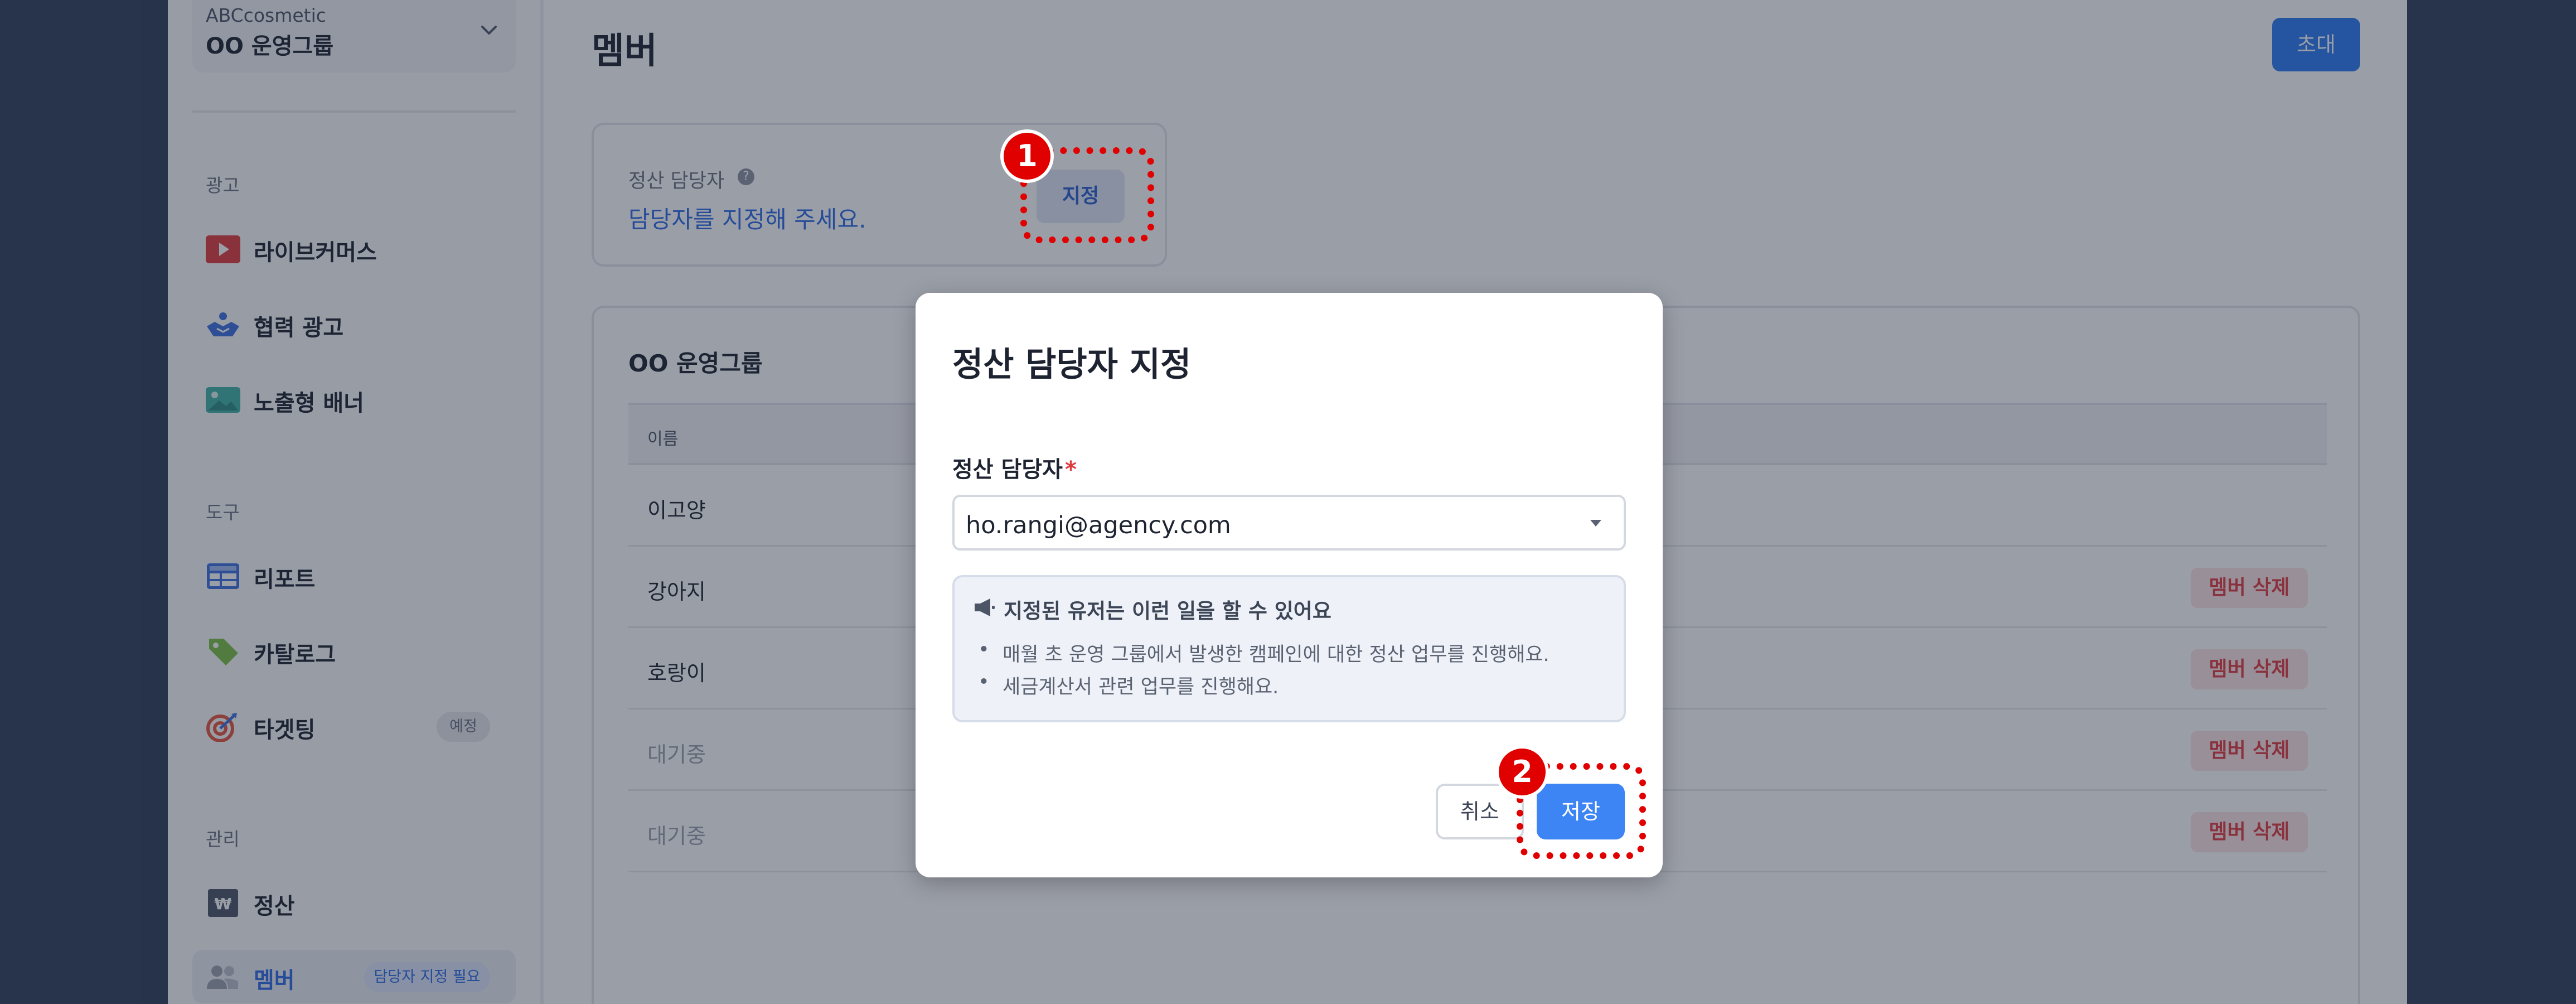  I want to click on manager-field-label-text: 정산 담당자, so click(1008, 470).